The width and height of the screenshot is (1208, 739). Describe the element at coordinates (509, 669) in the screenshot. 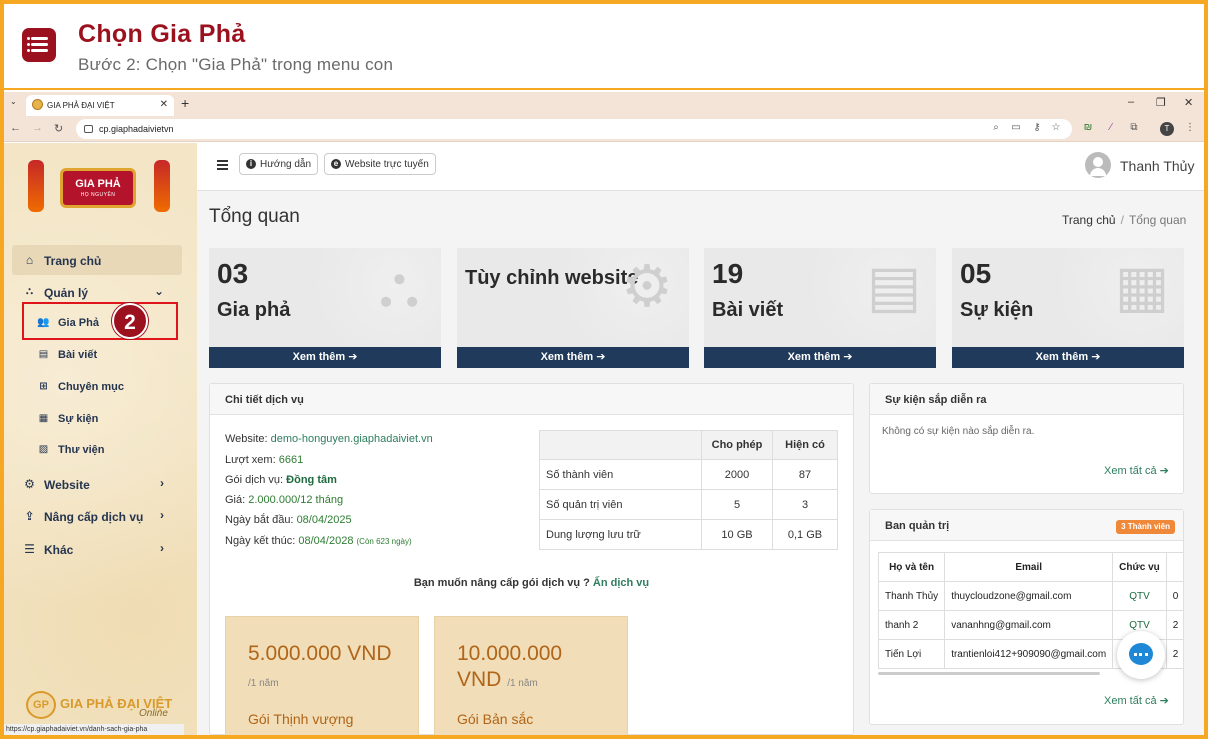

I see `plan-price: 10.000.000 VND /1 năm` at that location.